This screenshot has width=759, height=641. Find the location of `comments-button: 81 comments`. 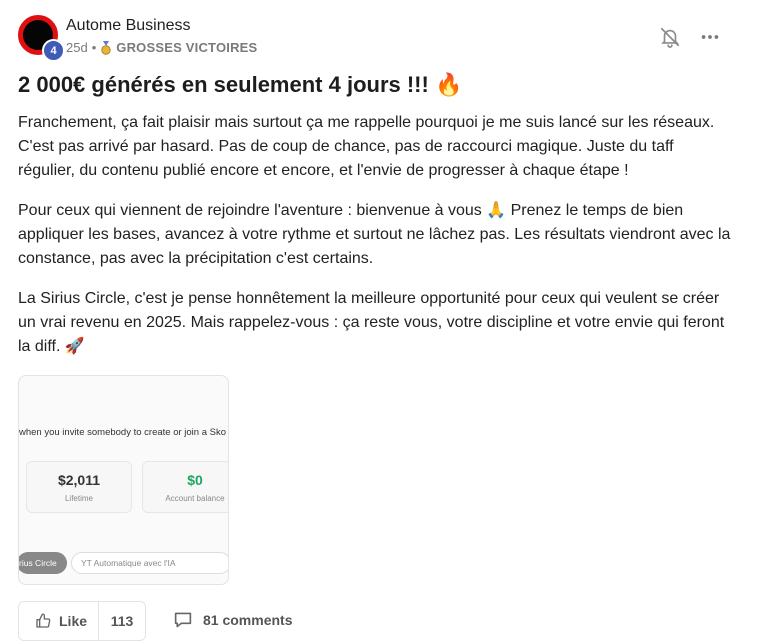

comments-button: 81 comments is located at coordinates (232, 620).